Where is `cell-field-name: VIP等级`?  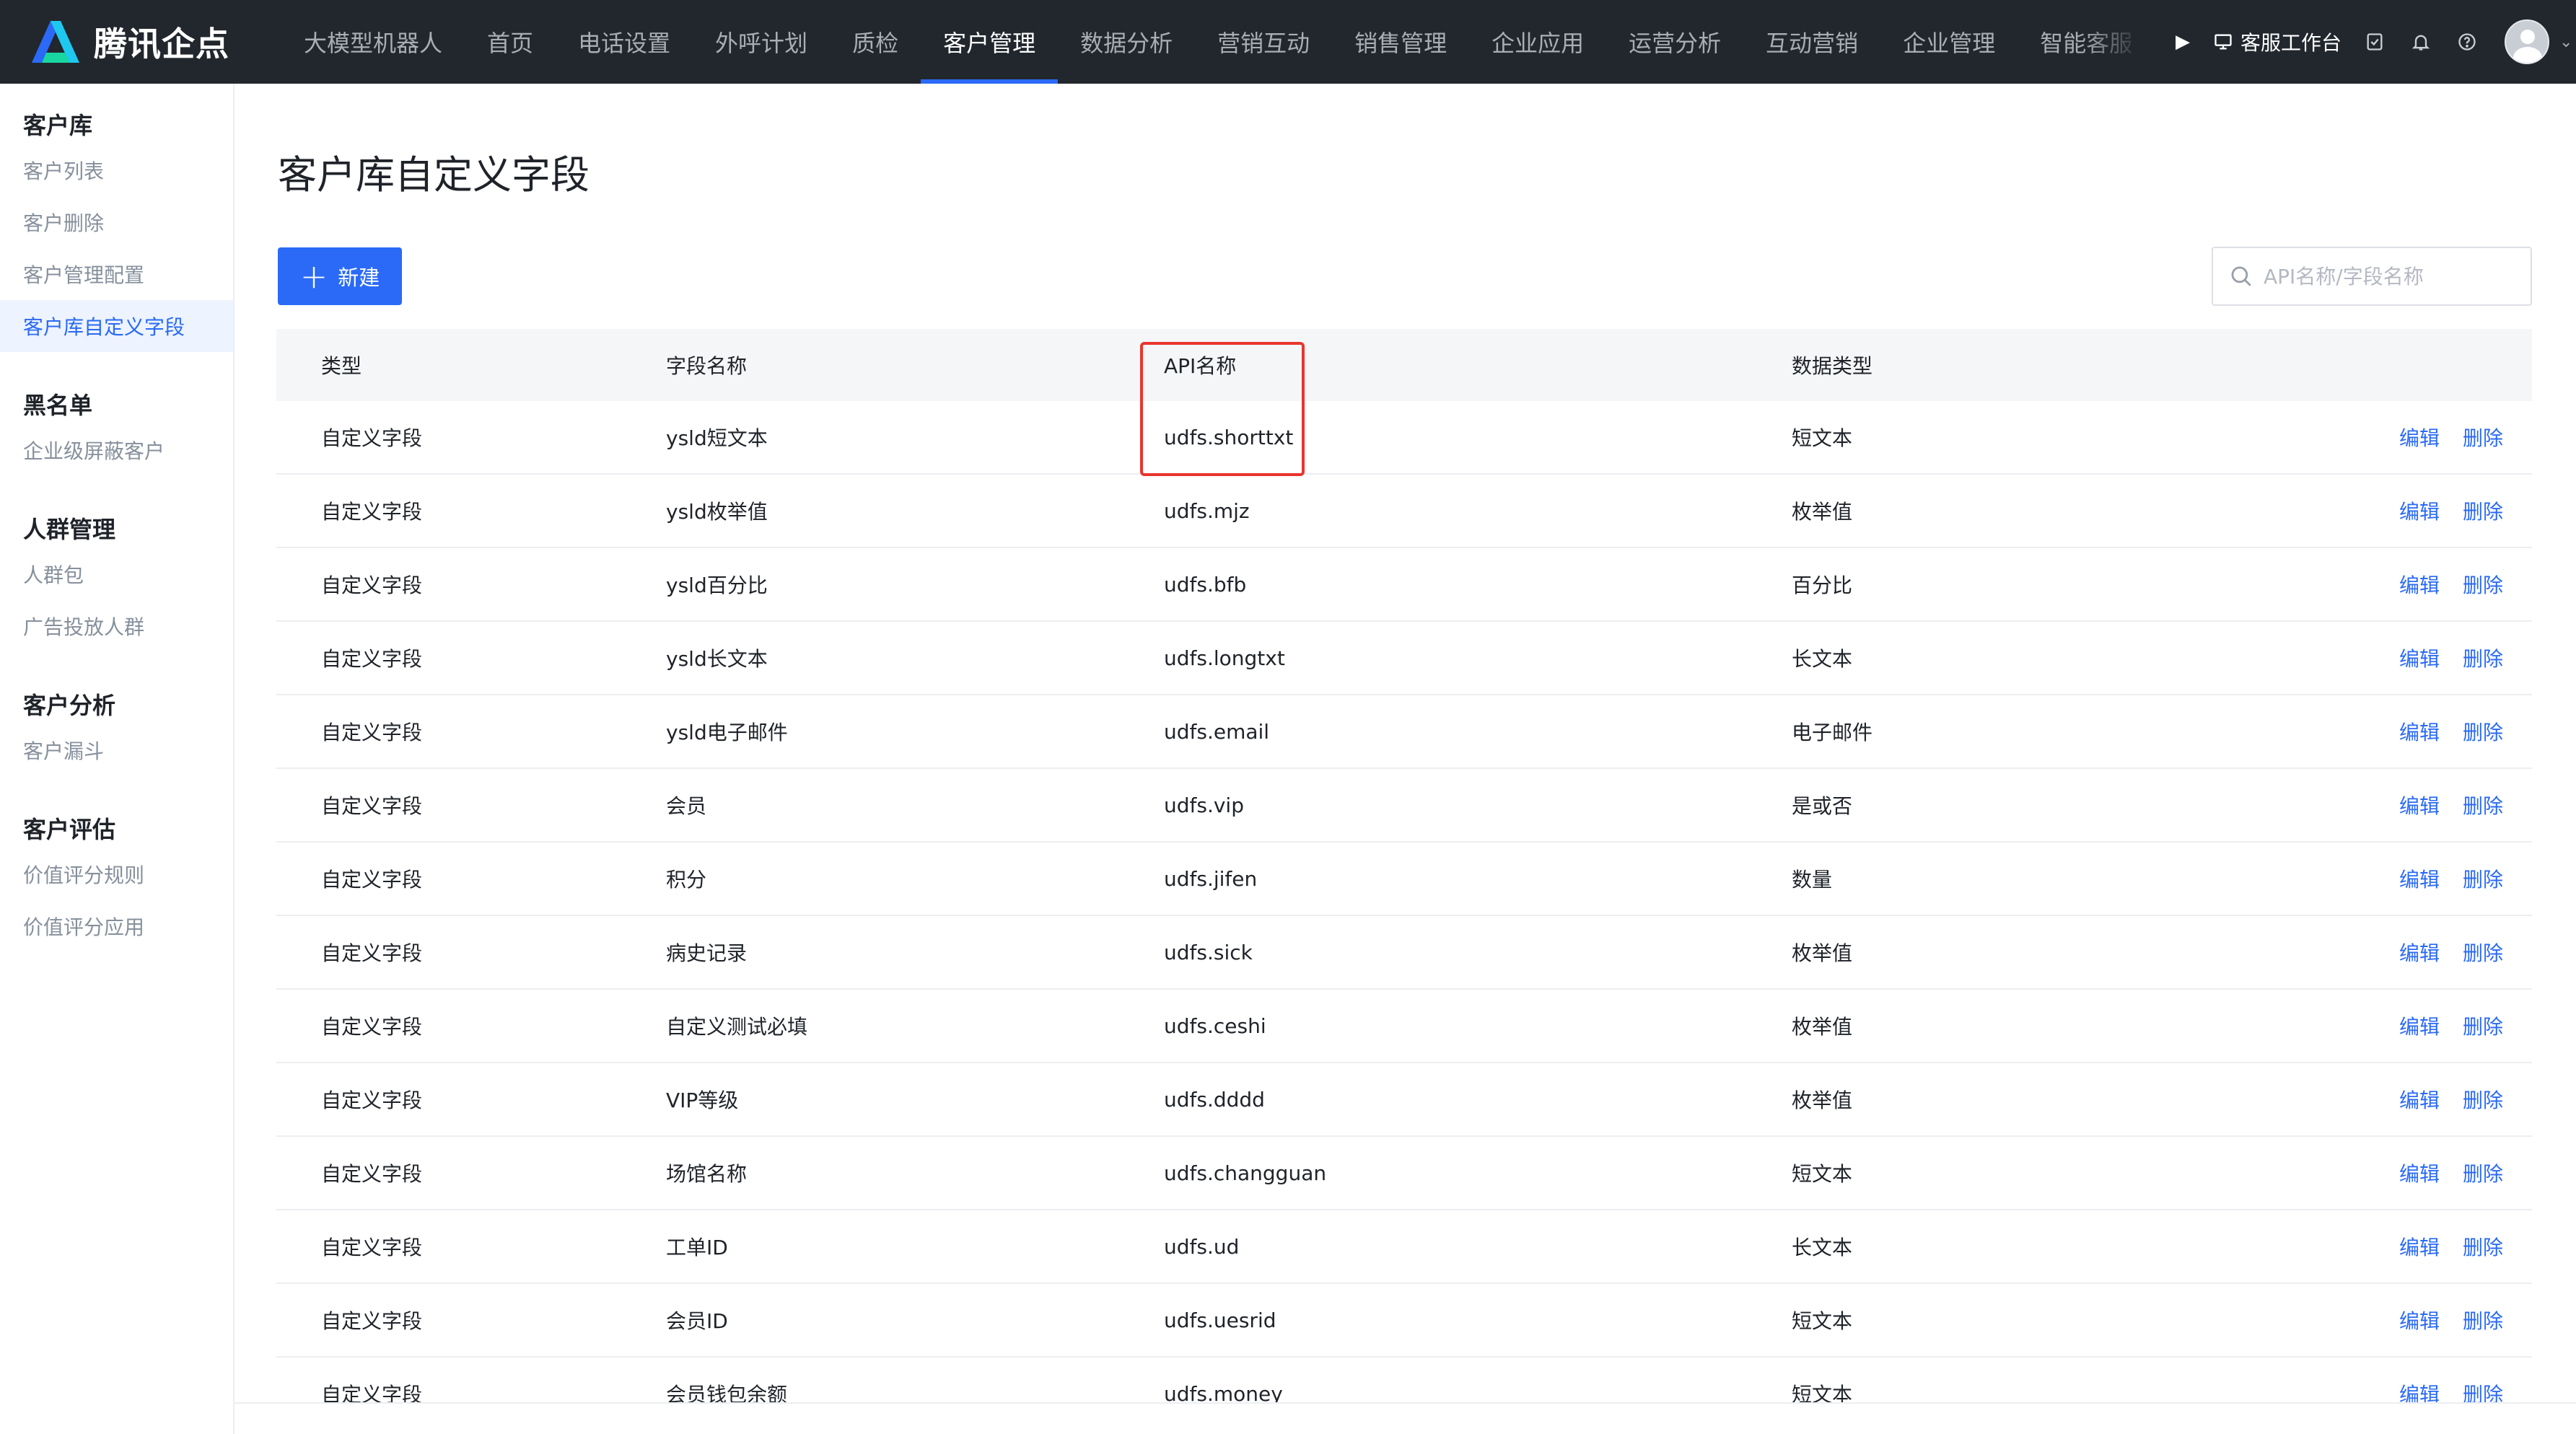
cell-field-name: VIP等级 is located at coordinates (702, 1100).